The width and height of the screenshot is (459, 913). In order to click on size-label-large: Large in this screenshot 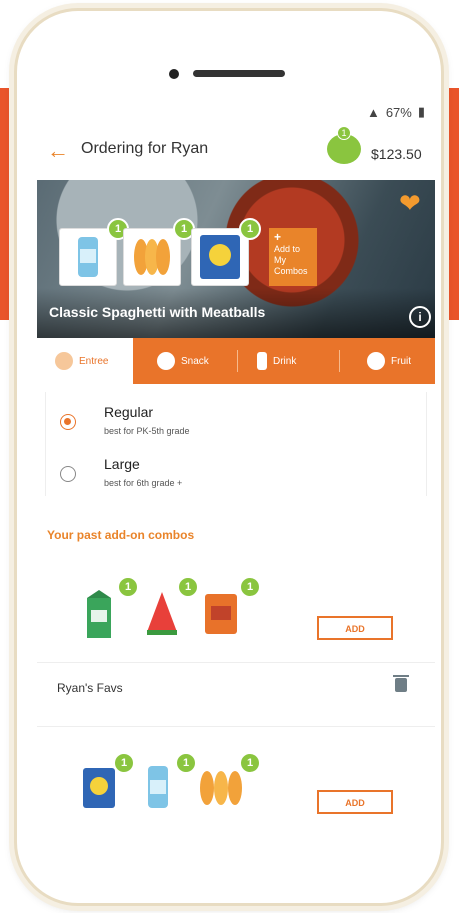, I will do `click(122, 464)`.